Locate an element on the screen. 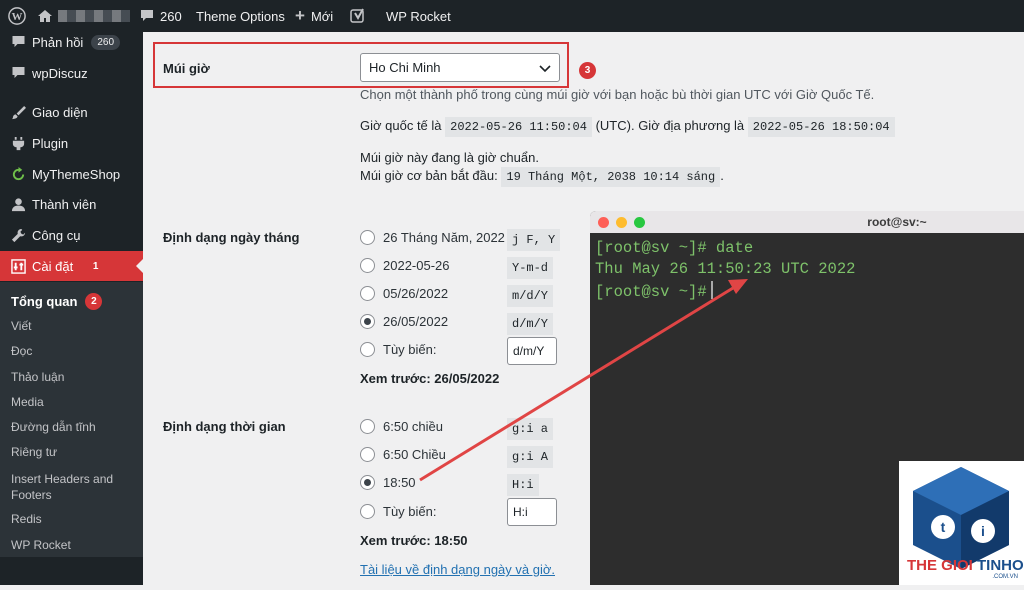  option-label: 26 Tháng Năm, 2022 is located at coordinates (444, 237).